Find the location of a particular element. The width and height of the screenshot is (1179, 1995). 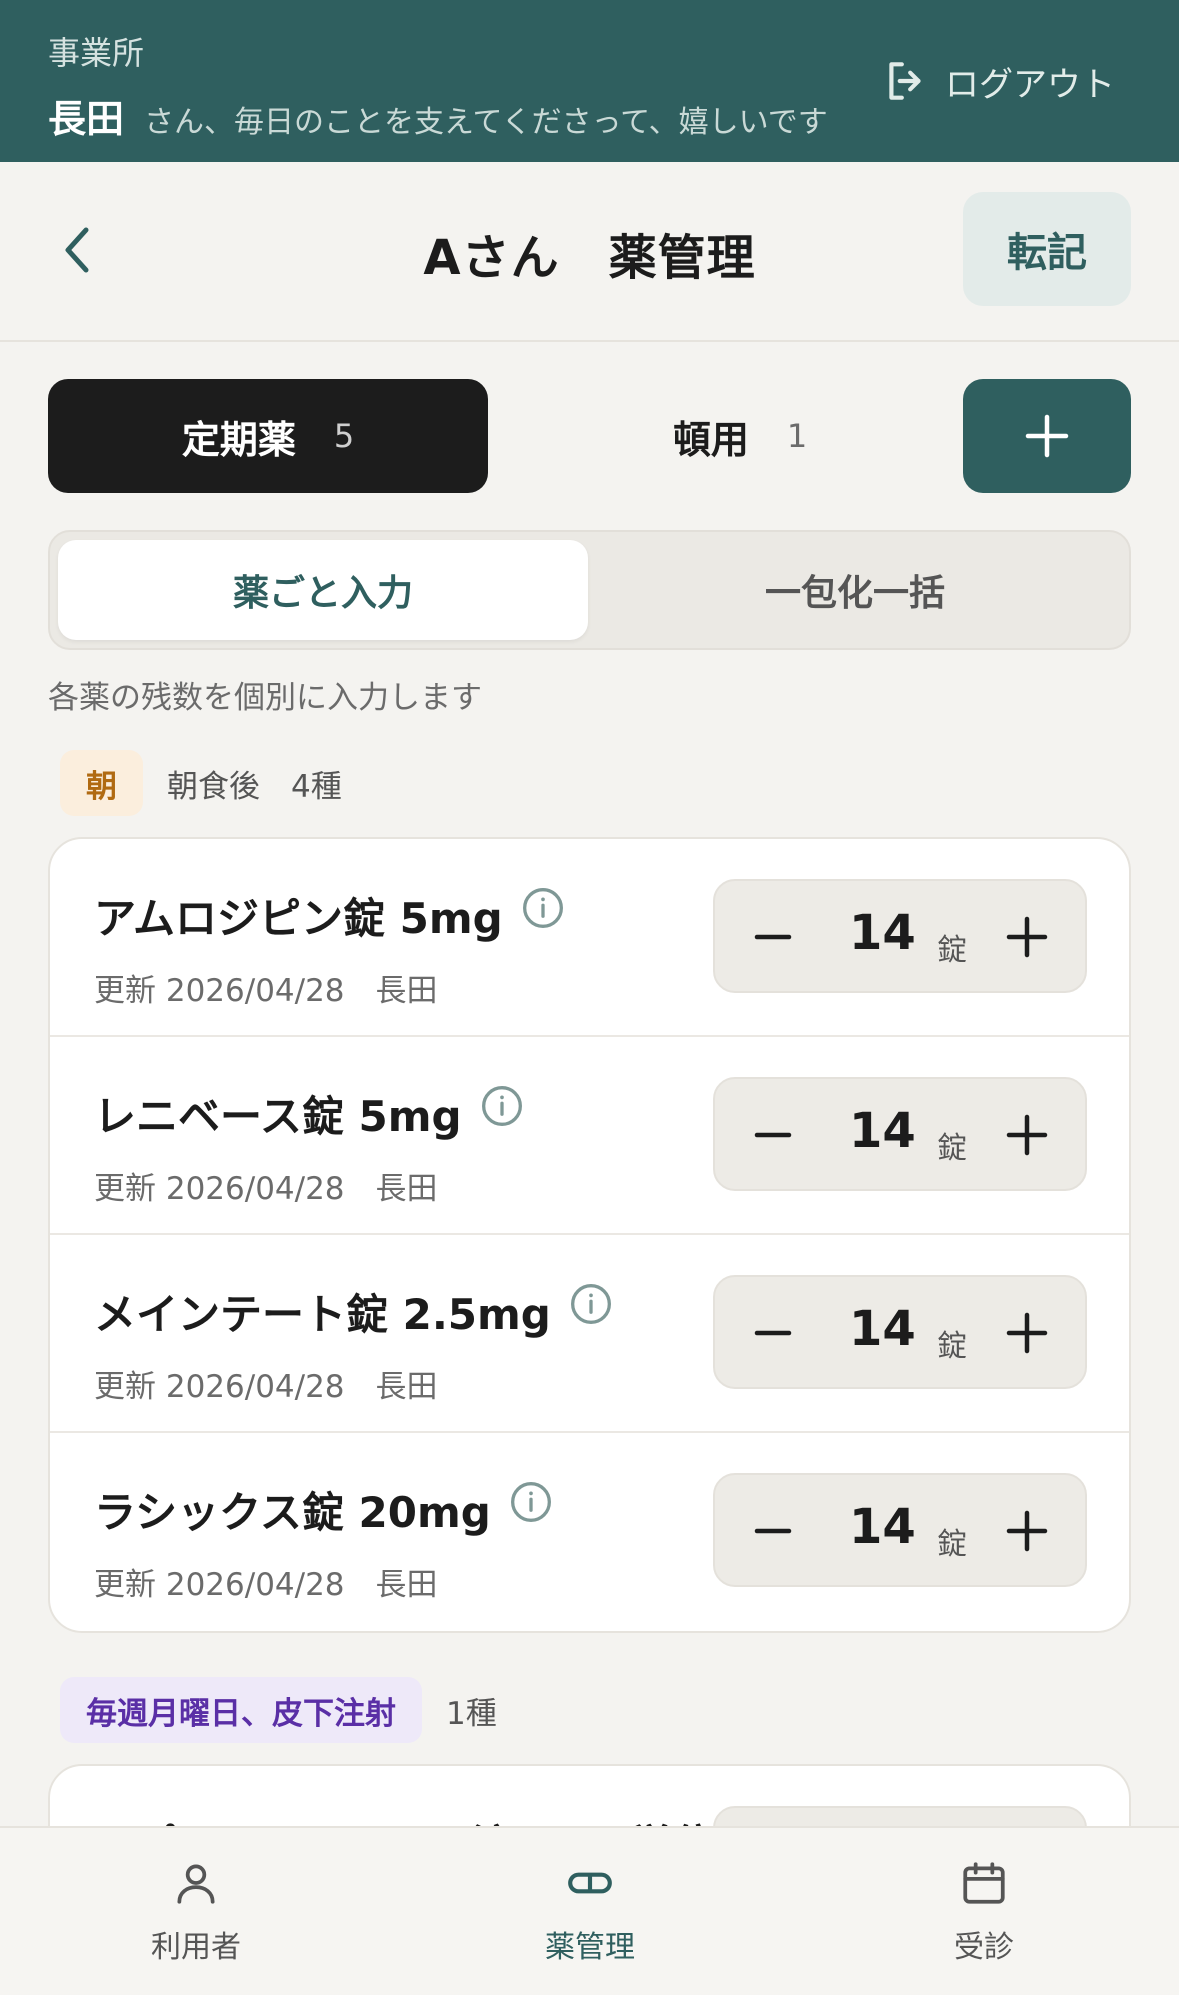

mode-one-dose-pack: 一包化一括 is located at coordinates (855, 590).